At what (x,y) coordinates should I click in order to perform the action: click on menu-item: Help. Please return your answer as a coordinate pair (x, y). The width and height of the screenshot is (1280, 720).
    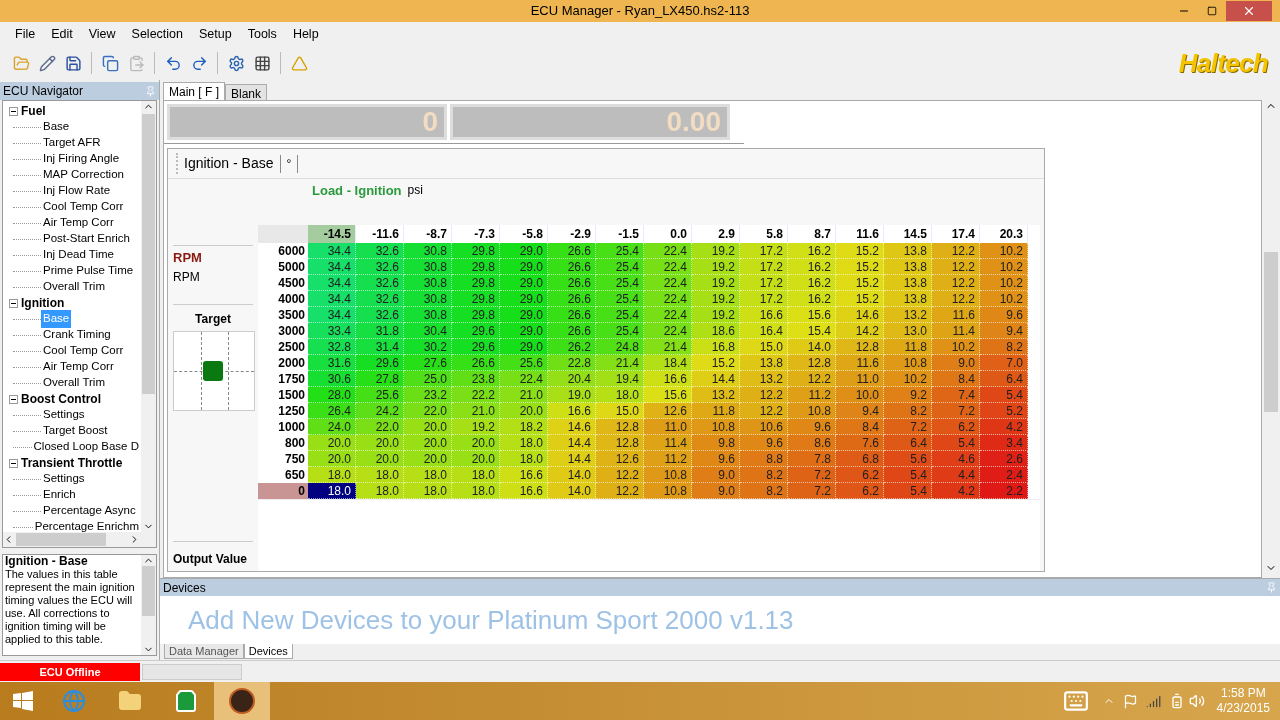
    Looking at the image, I should click on (305, 34).